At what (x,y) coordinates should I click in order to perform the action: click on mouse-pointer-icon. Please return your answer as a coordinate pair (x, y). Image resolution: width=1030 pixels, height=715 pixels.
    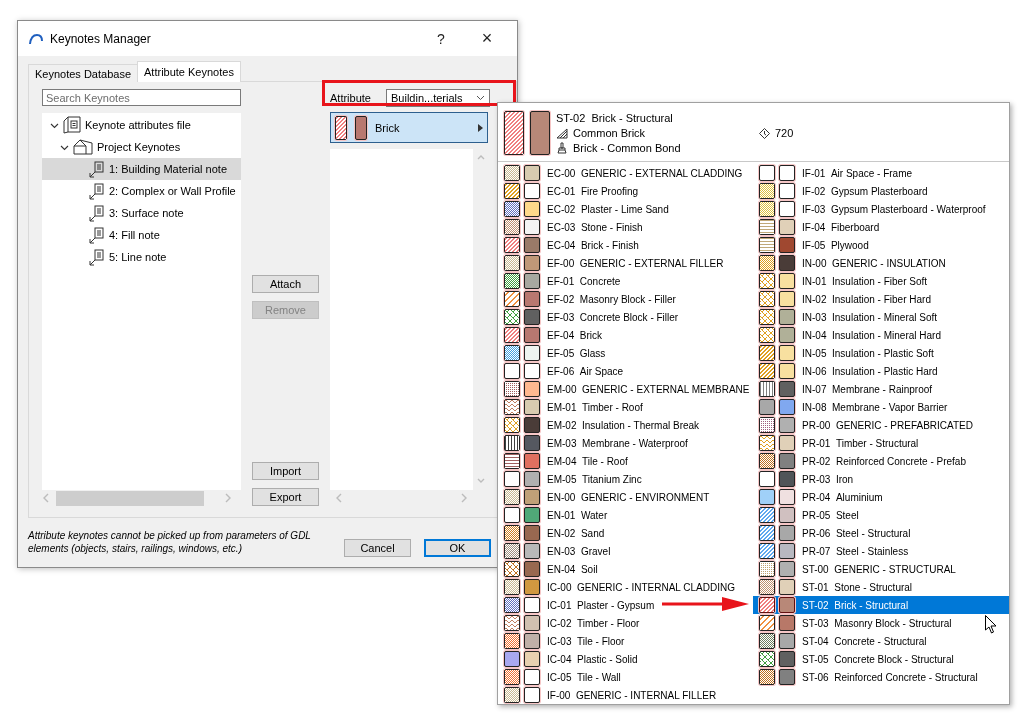
    Looking at the image, I should click on (991, 624).